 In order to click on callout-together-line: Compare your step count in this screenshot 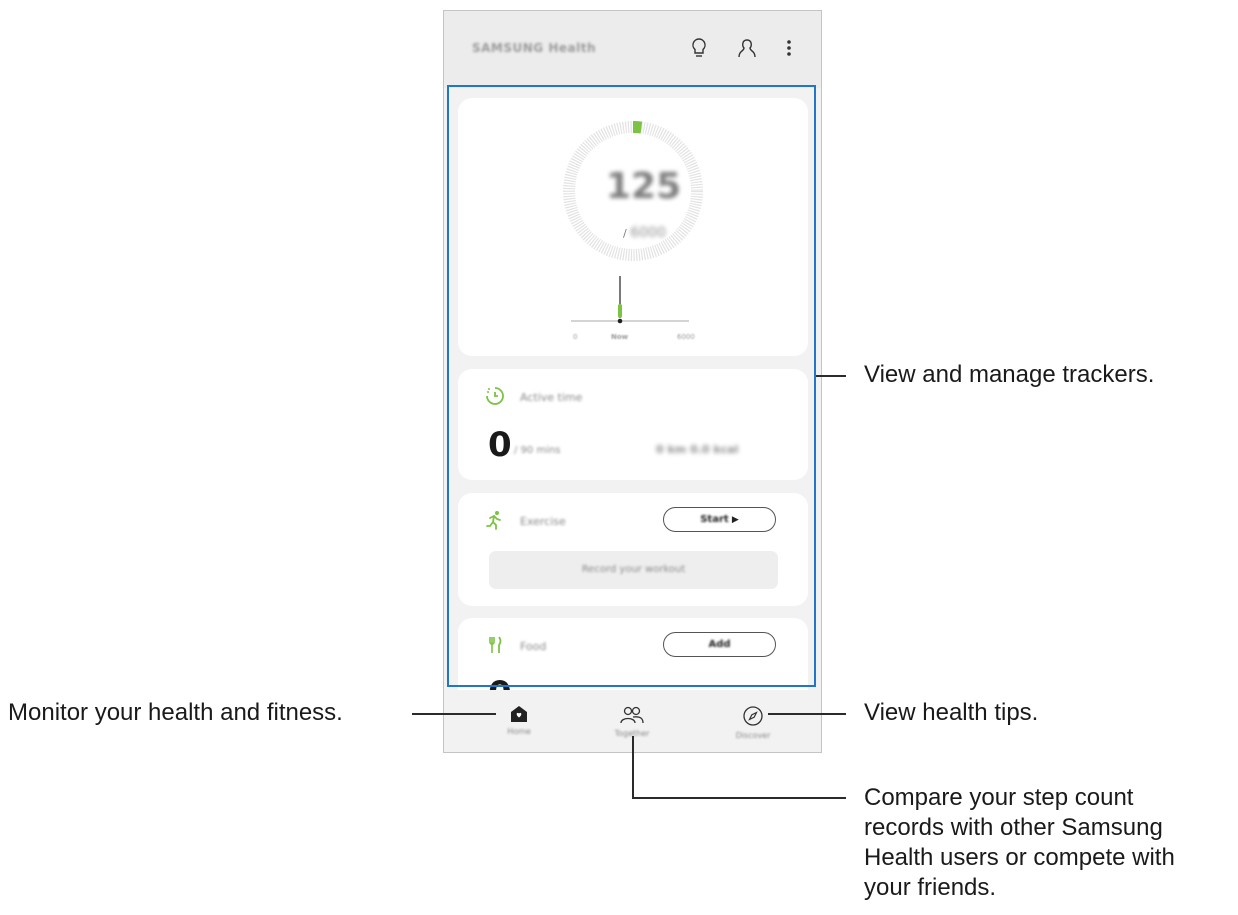, I will do `click(999, 797)`.